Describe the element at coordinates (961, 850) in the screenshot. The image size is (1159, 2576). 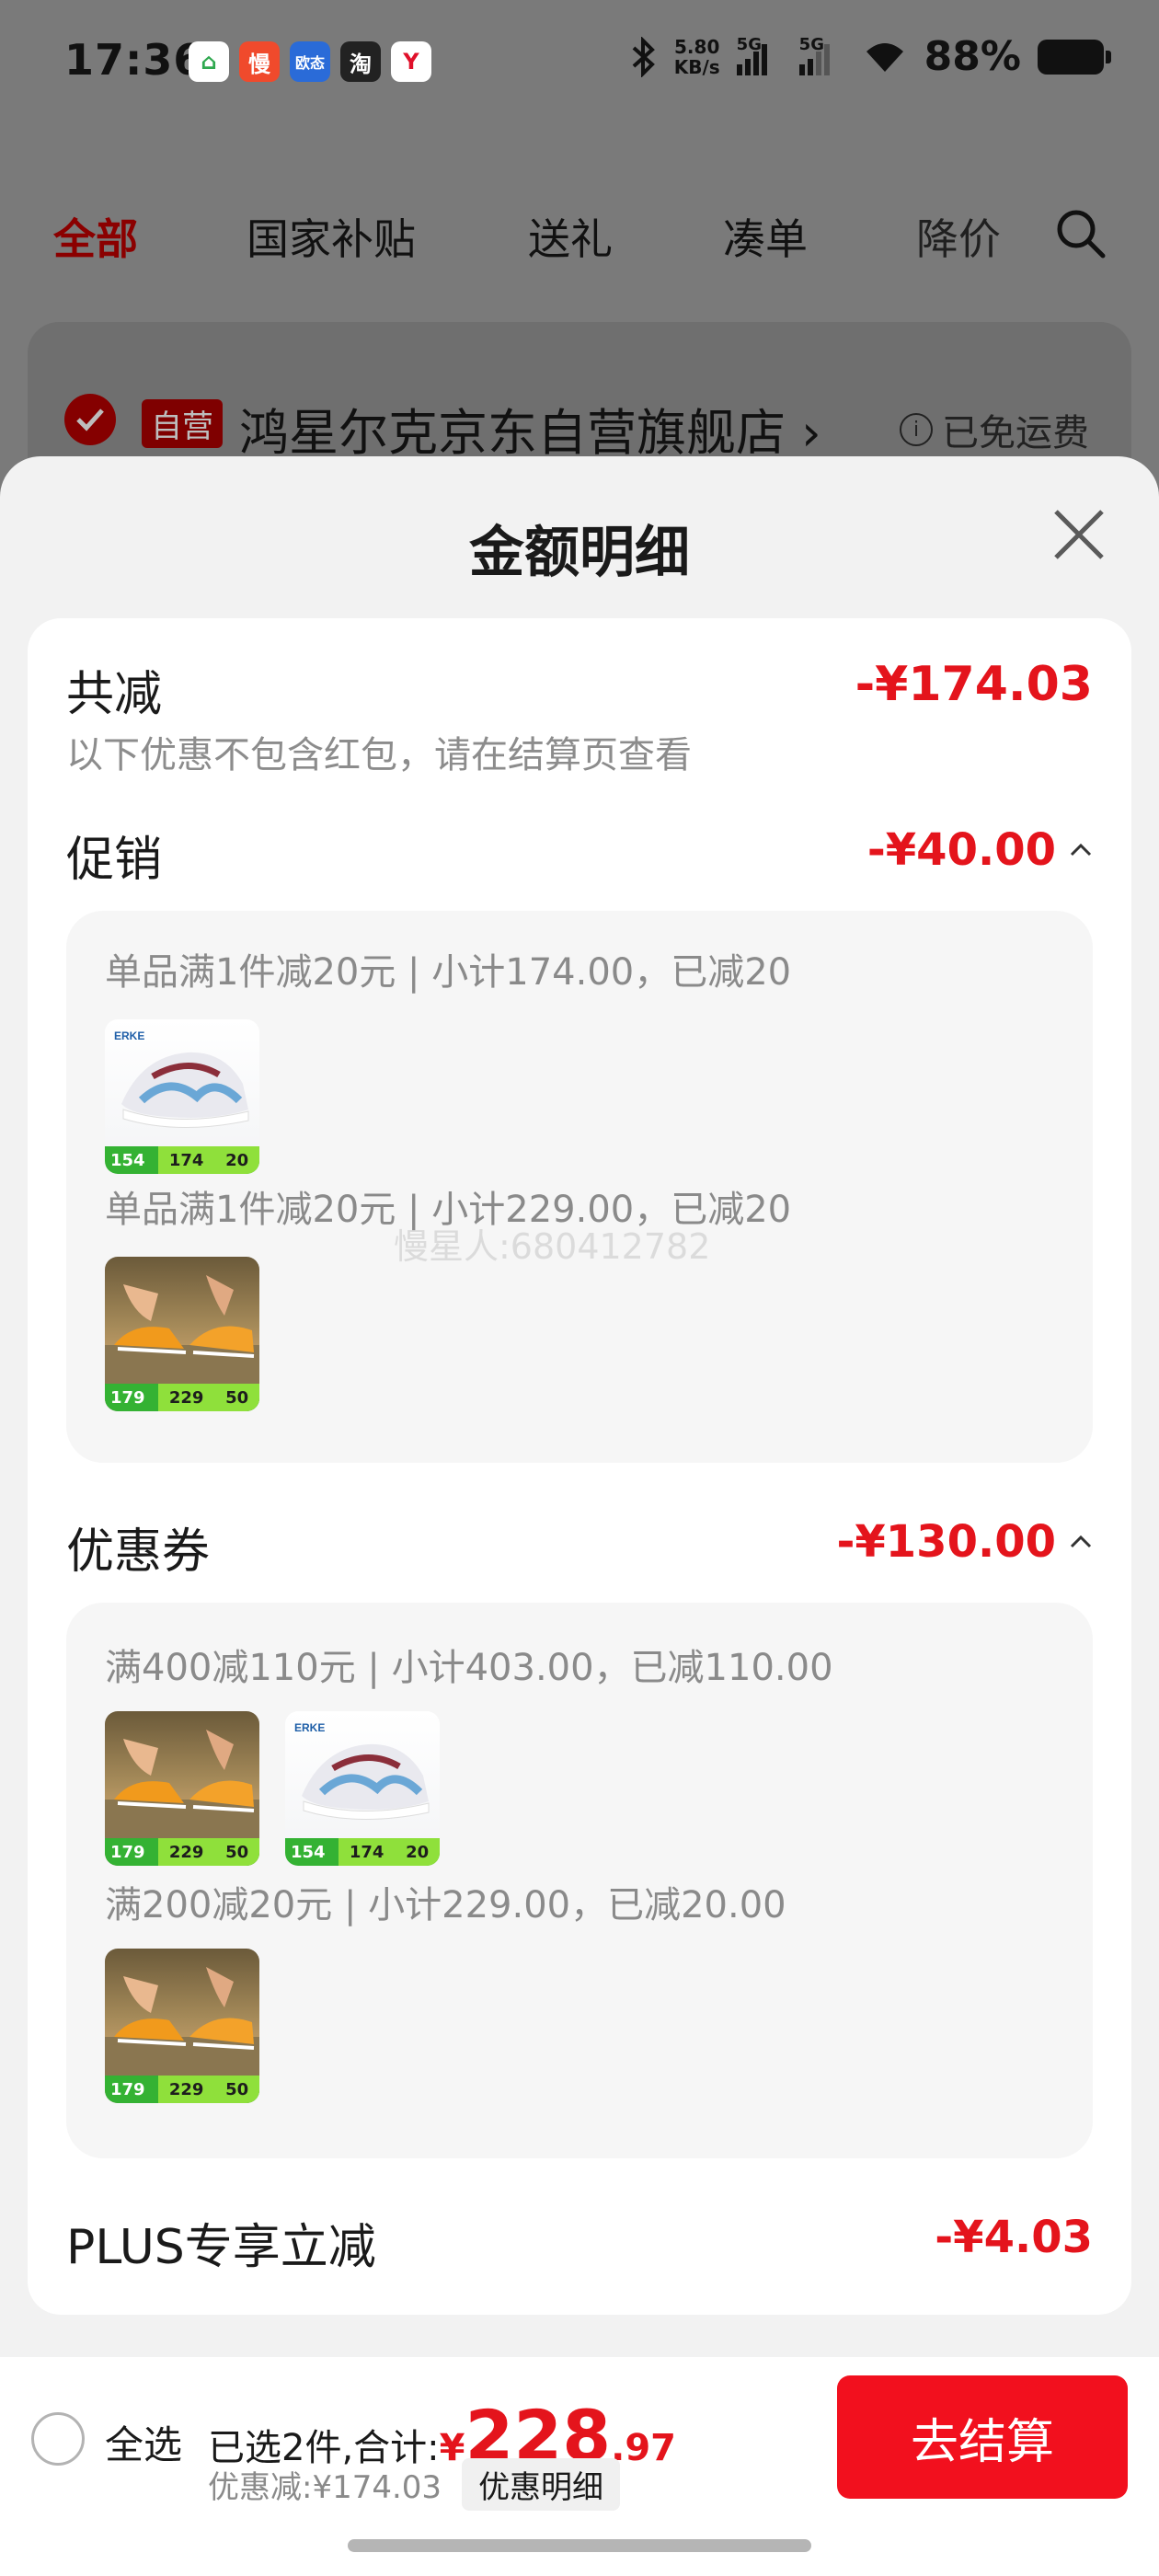
I see `promotion-amount: -¥40.00` at that location.